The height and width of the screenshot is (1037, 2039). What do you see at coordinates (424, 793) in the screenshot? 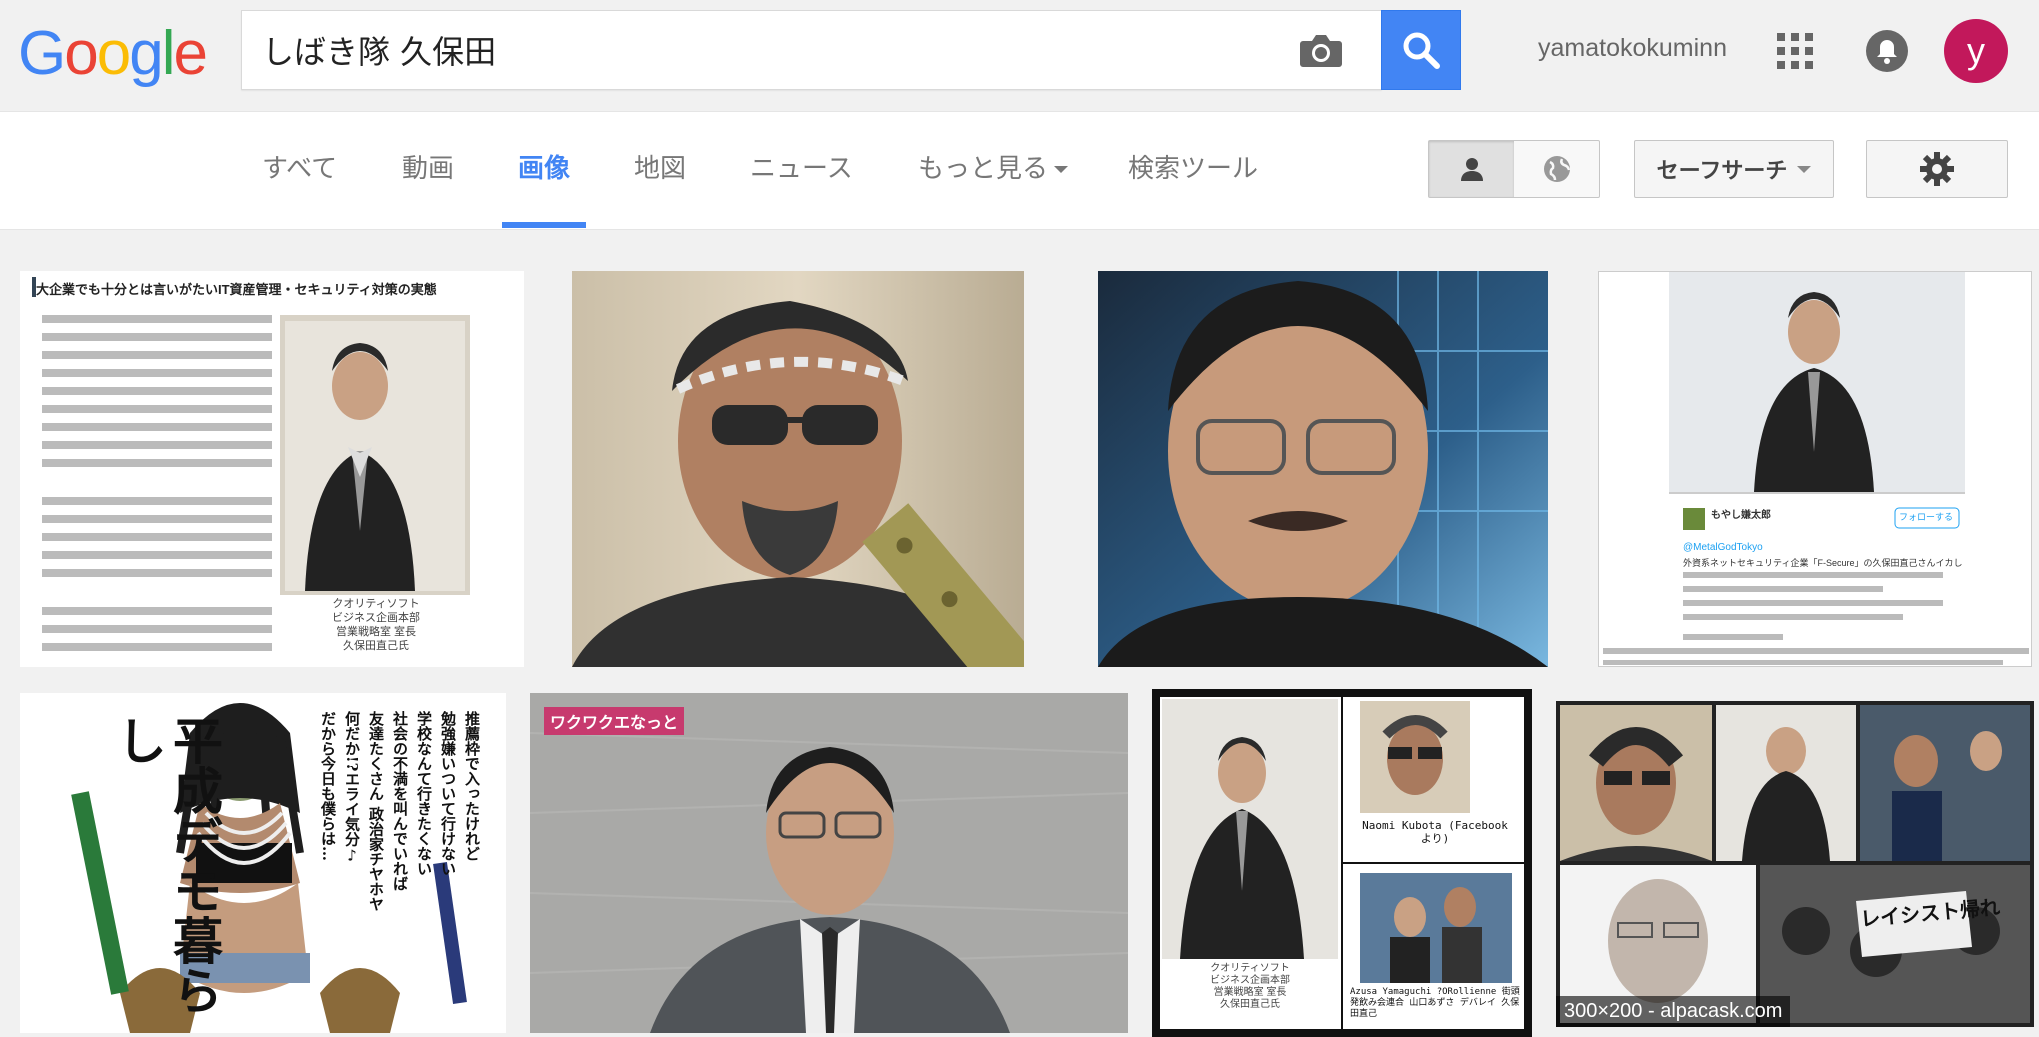
I see `poem-line: 学校なんて行きたくない` at bounding box center [424, 793].